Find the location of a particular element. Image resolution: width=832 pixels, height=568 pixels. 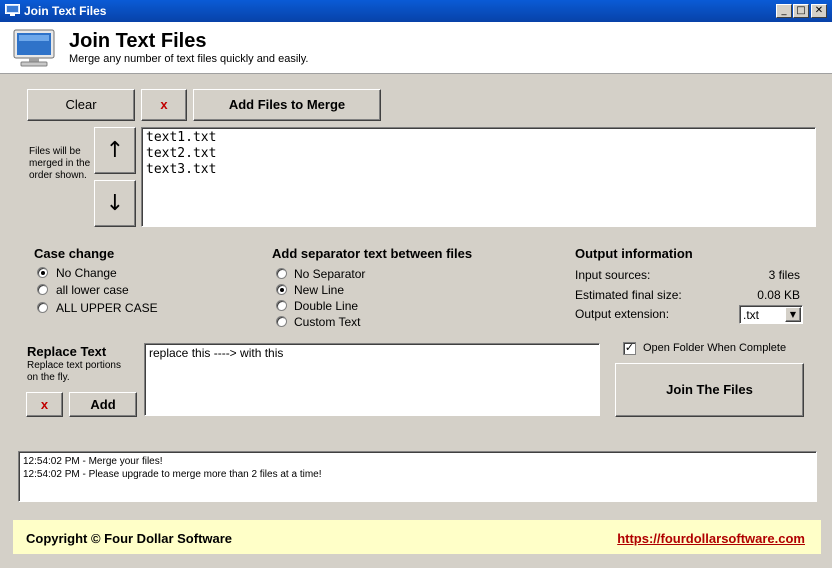

join-files-button: Join The Files is located at coordinates (709, 390).